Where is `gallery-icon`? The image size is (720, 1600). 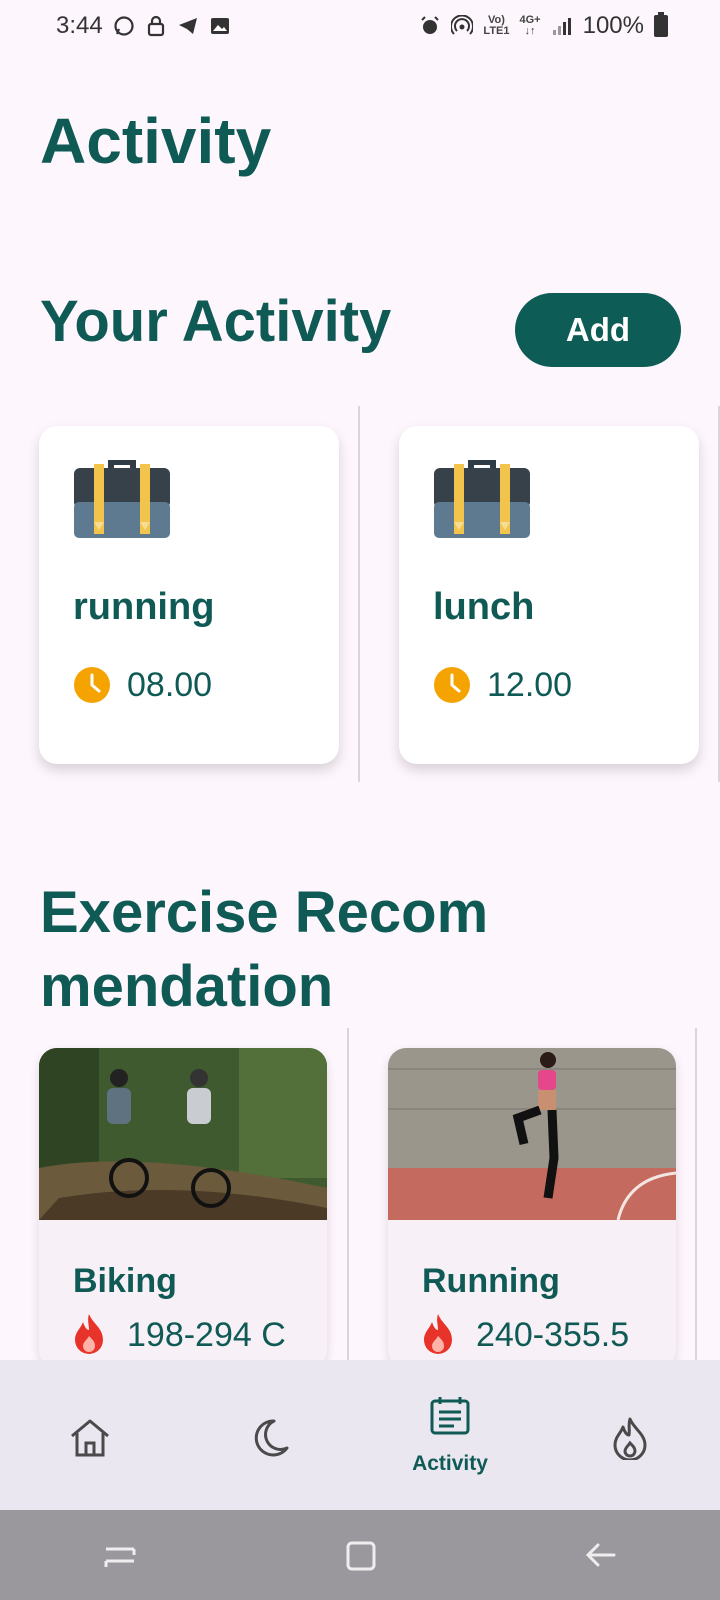
gallery-icon is located at coordinates (219, 26).